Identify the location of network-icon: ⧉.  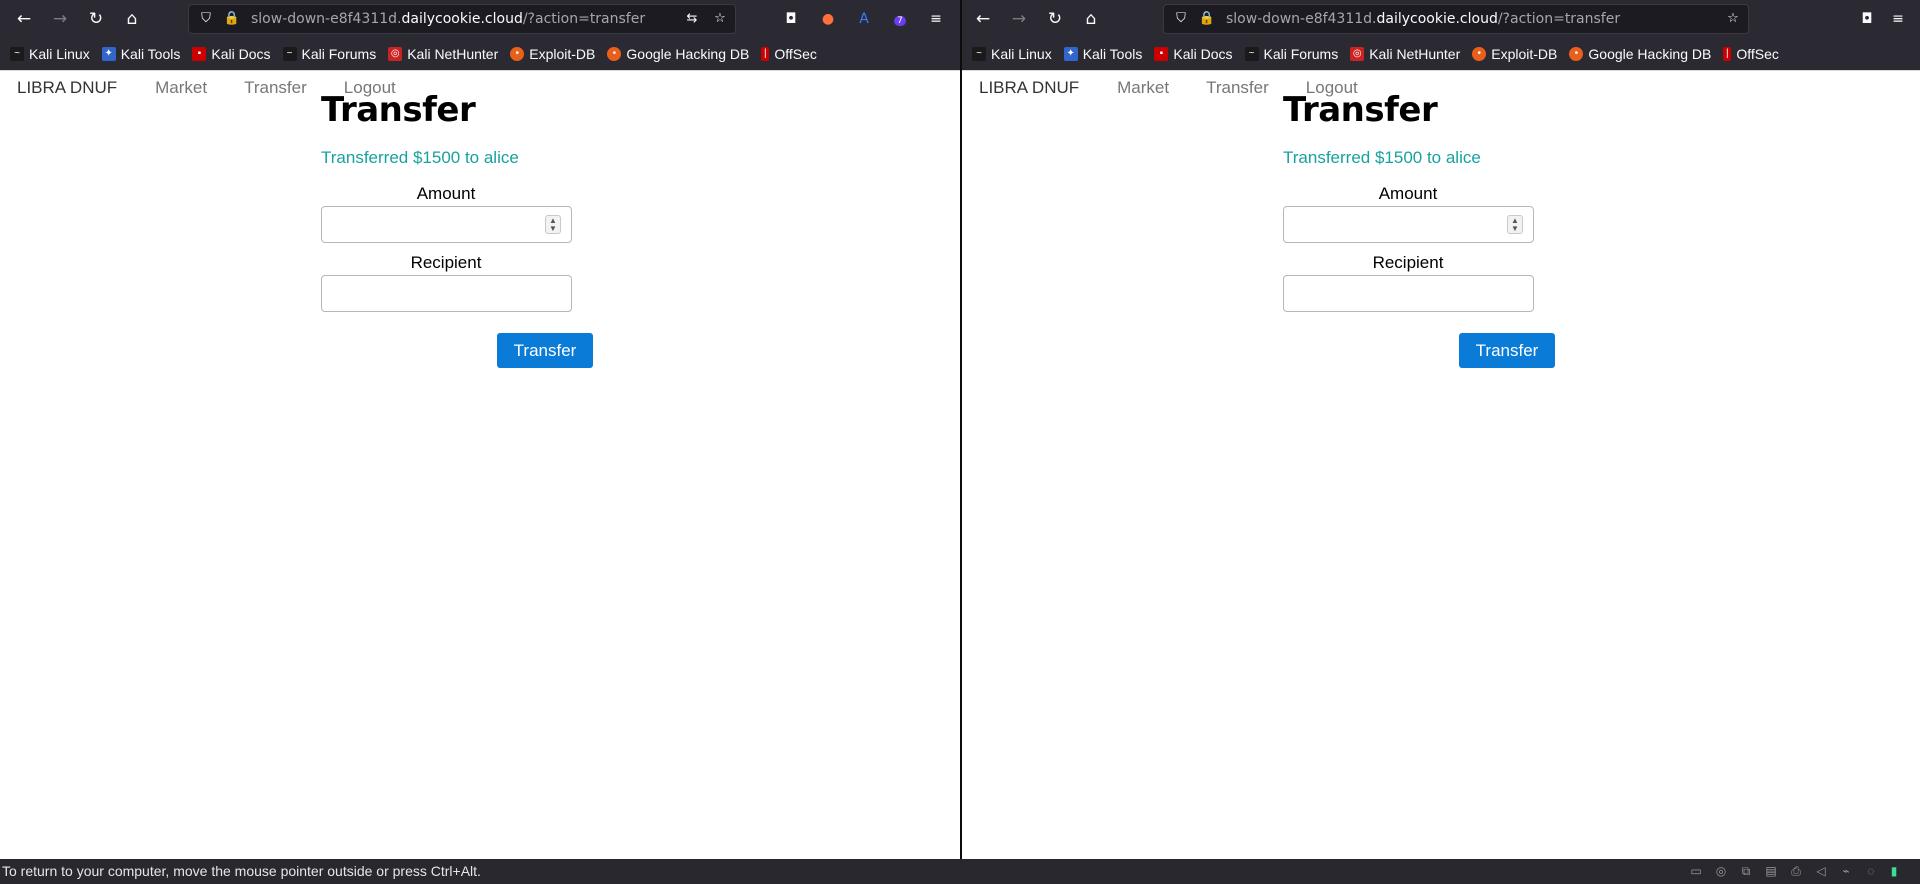
(1746, 871).